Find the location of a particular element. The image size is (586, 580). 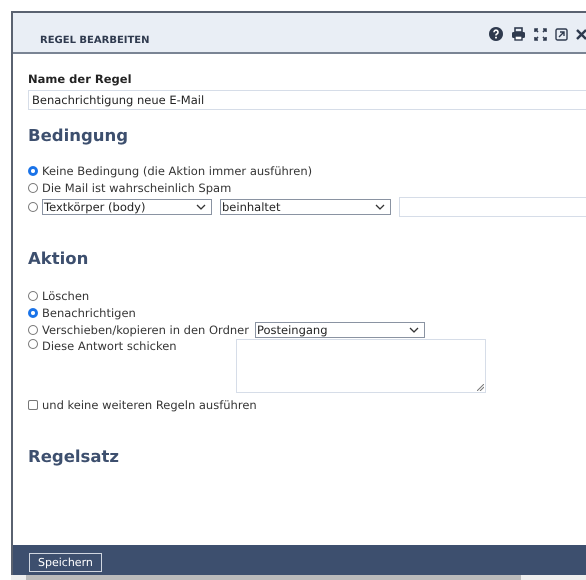

field-label: Name der Regel is located at coordinates (80, 79).